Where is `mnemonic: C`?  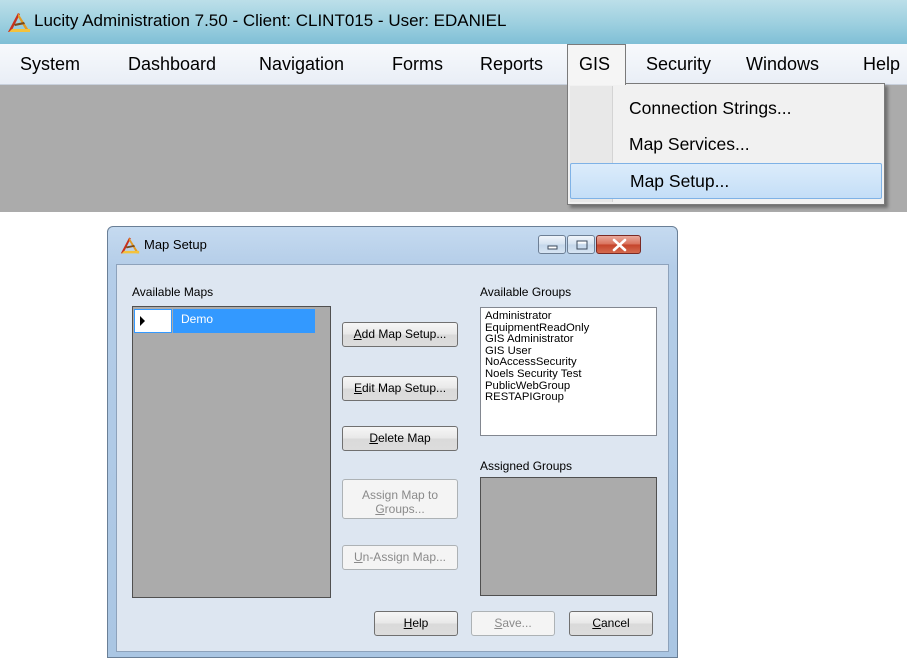
mnemonic: C is located at coordinates (596, 623).